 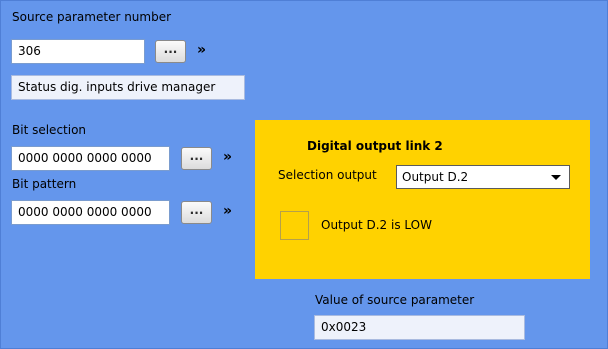 What do you see at coordinates (49, 130) in the screenshot?
I see `bit-selection-label: Bit selection` at bounding box center [49, 130].